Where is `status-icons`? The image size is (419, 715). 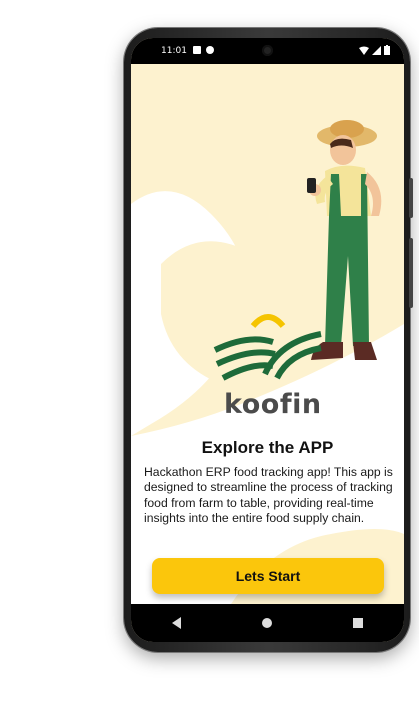
status-icons is located at coordinates (374, 50).